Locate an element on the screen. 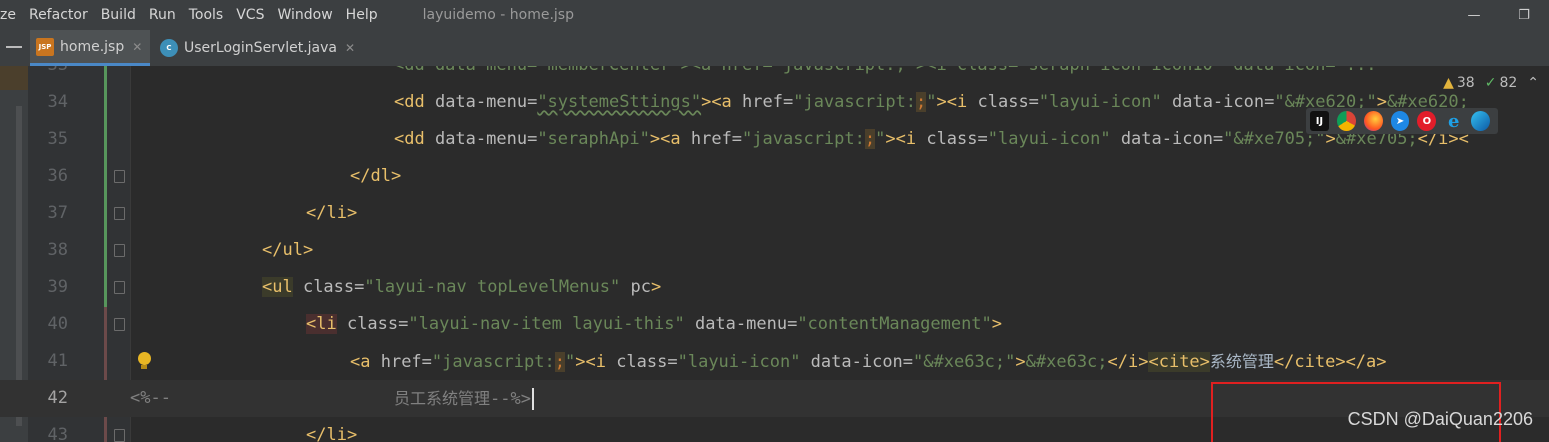 The width and height of the screenshot is (1549, 442). tag-token: </cite></a> is located at coordinates (1330, 362).